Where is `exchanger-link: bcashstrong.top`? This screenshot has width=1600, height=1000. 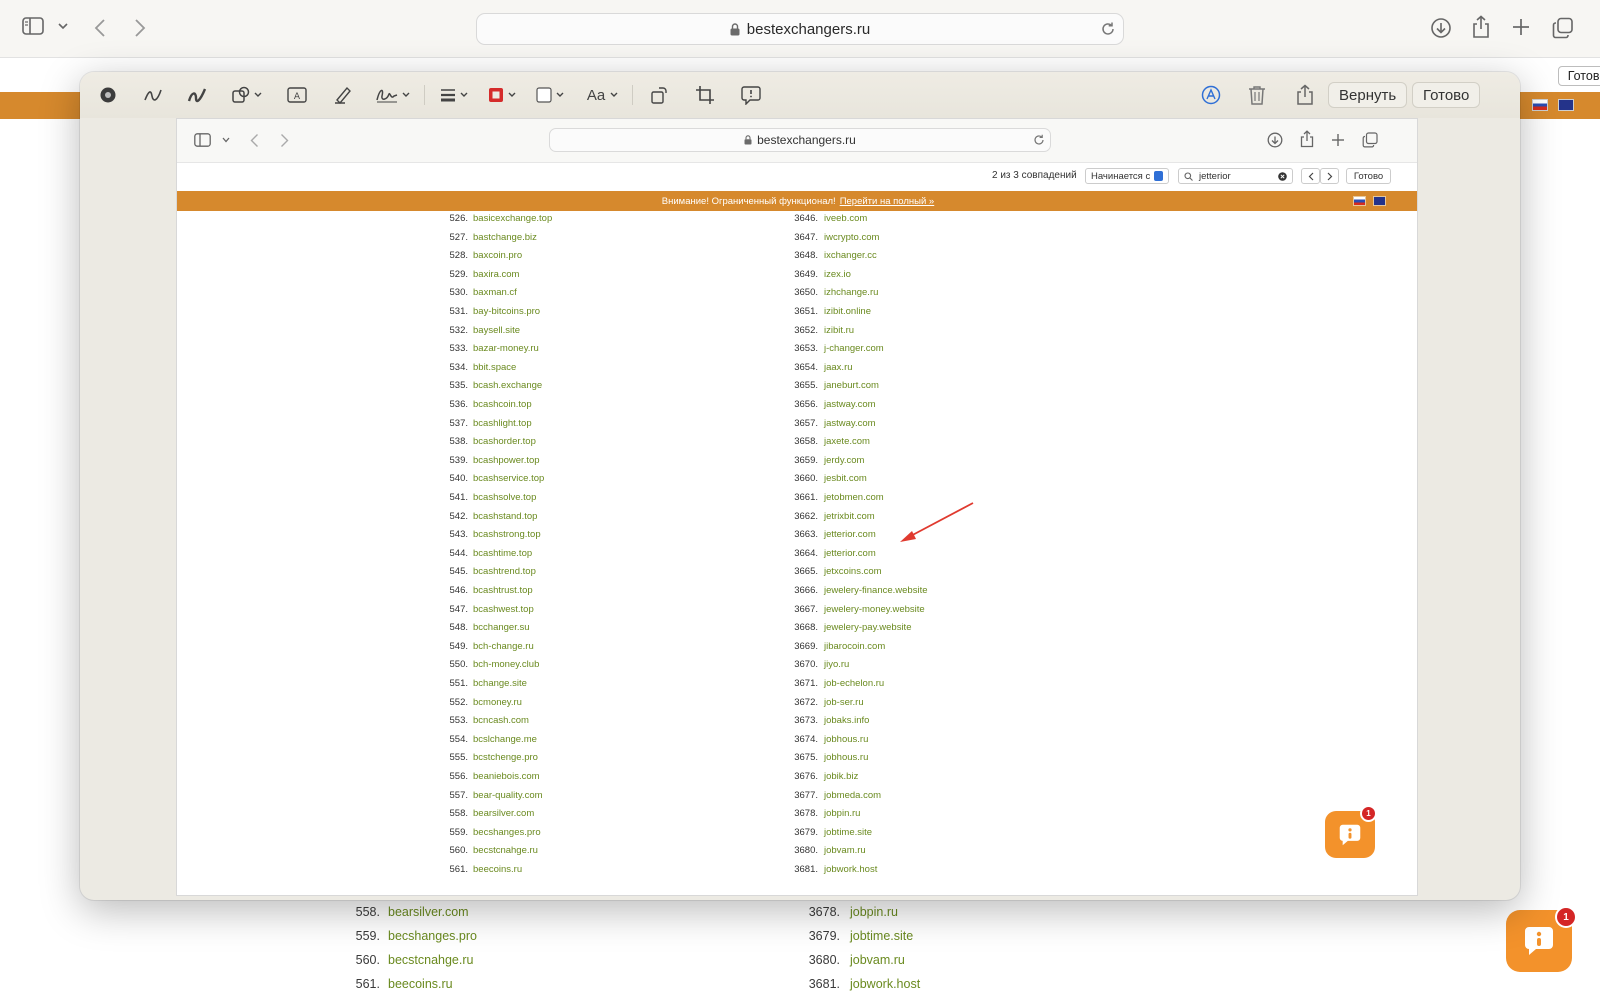 exchanger-link: bcashstrong.top is located at coordinates (507, 534).